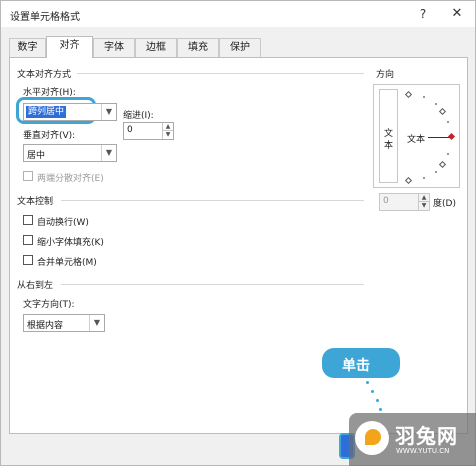 The image size is (476, 466). What do you see at coordinates (423, 451) in the screenshot?
I see `watermark-url: WWW.YUTU.CN` at bounding box center [423, 451].